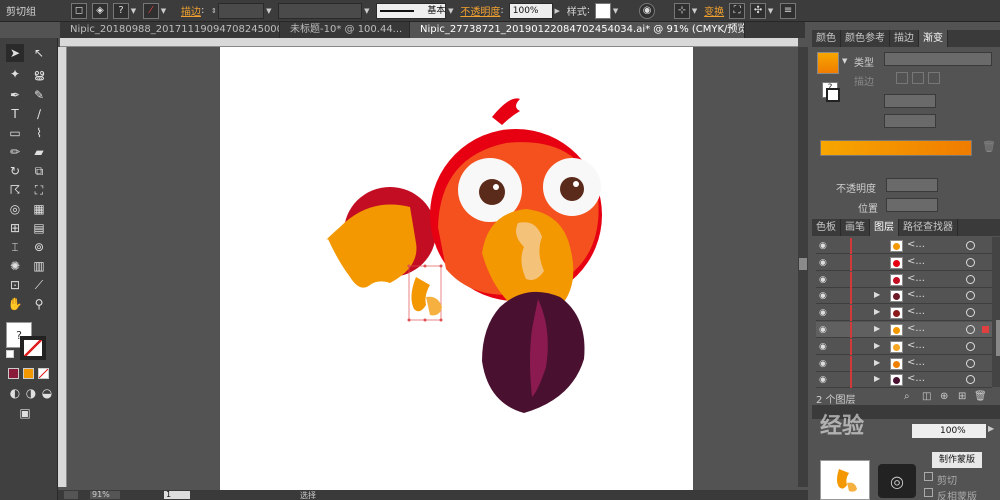 The height and width of the screenshot is (500, 1000). Describe the element at coordinates (15, 209) in the screenshot. I see `shape-builder-tool-icon: ◎` at that location.